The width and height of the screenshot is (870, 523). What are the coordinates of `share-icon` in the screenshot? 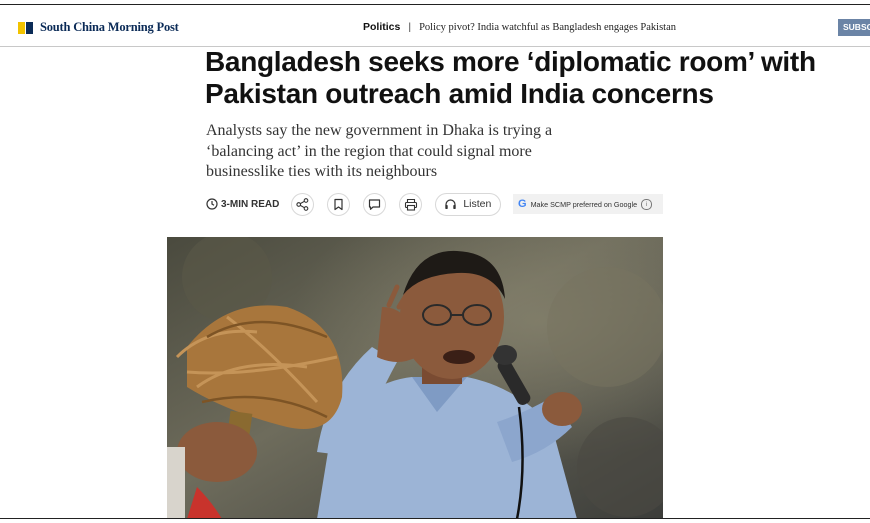 It's located at (302, 204).